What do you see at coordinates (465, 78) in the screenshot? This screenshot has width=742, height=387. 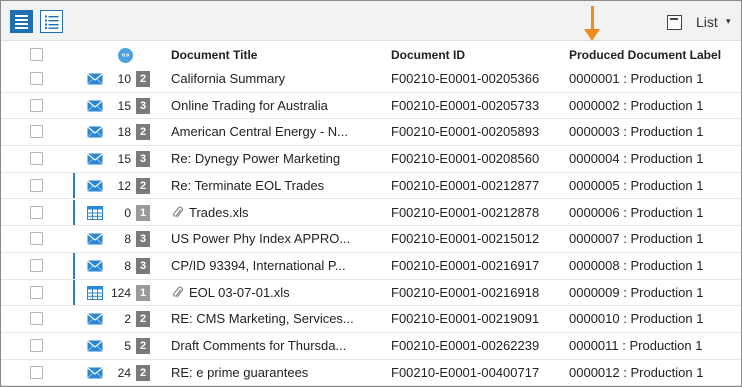 I see `document-id: F00210-E0001-00205366` at bounding box center [465, 78].